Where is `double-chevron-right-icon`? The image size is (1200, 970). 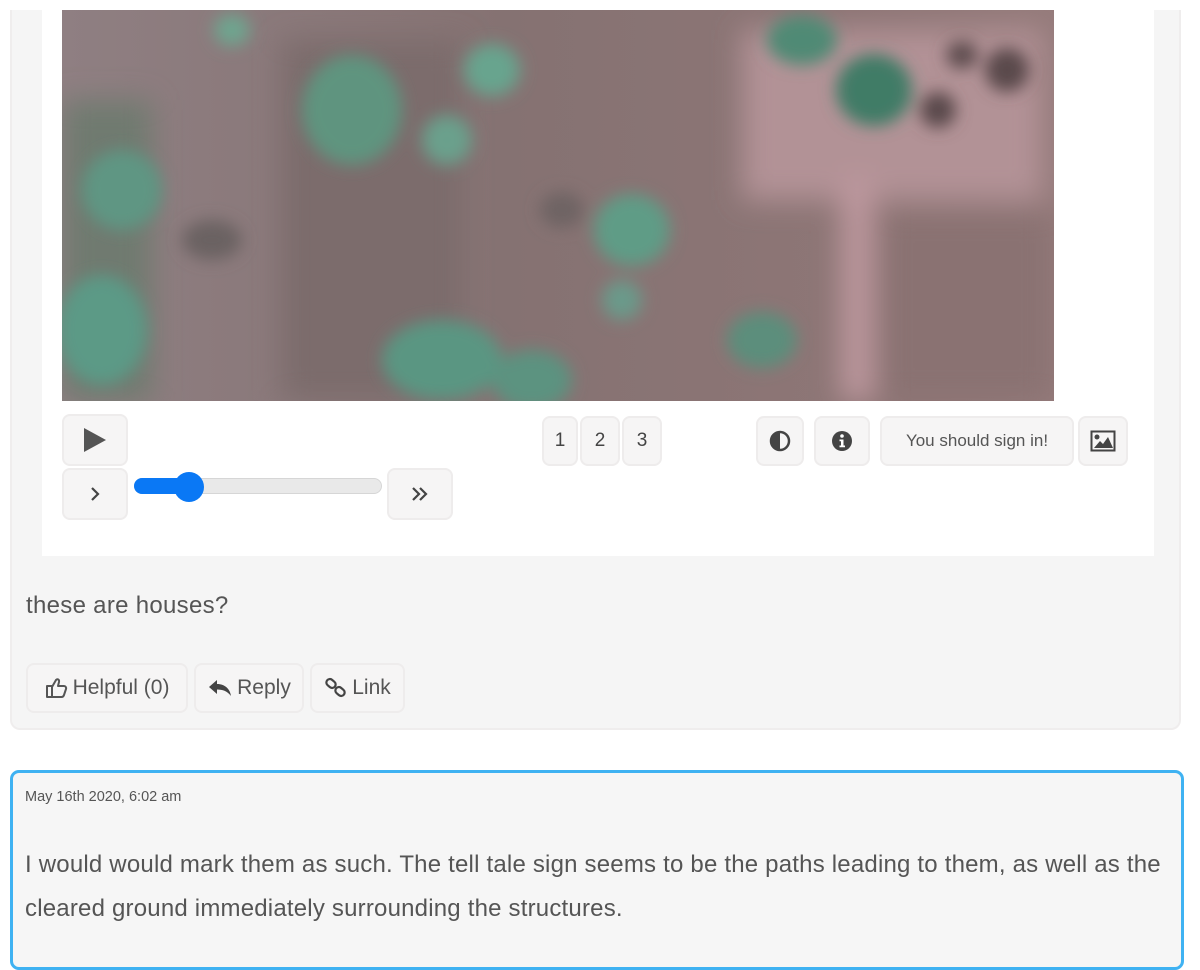 double-chevron-right-icon is located at coordinates (420, 494).